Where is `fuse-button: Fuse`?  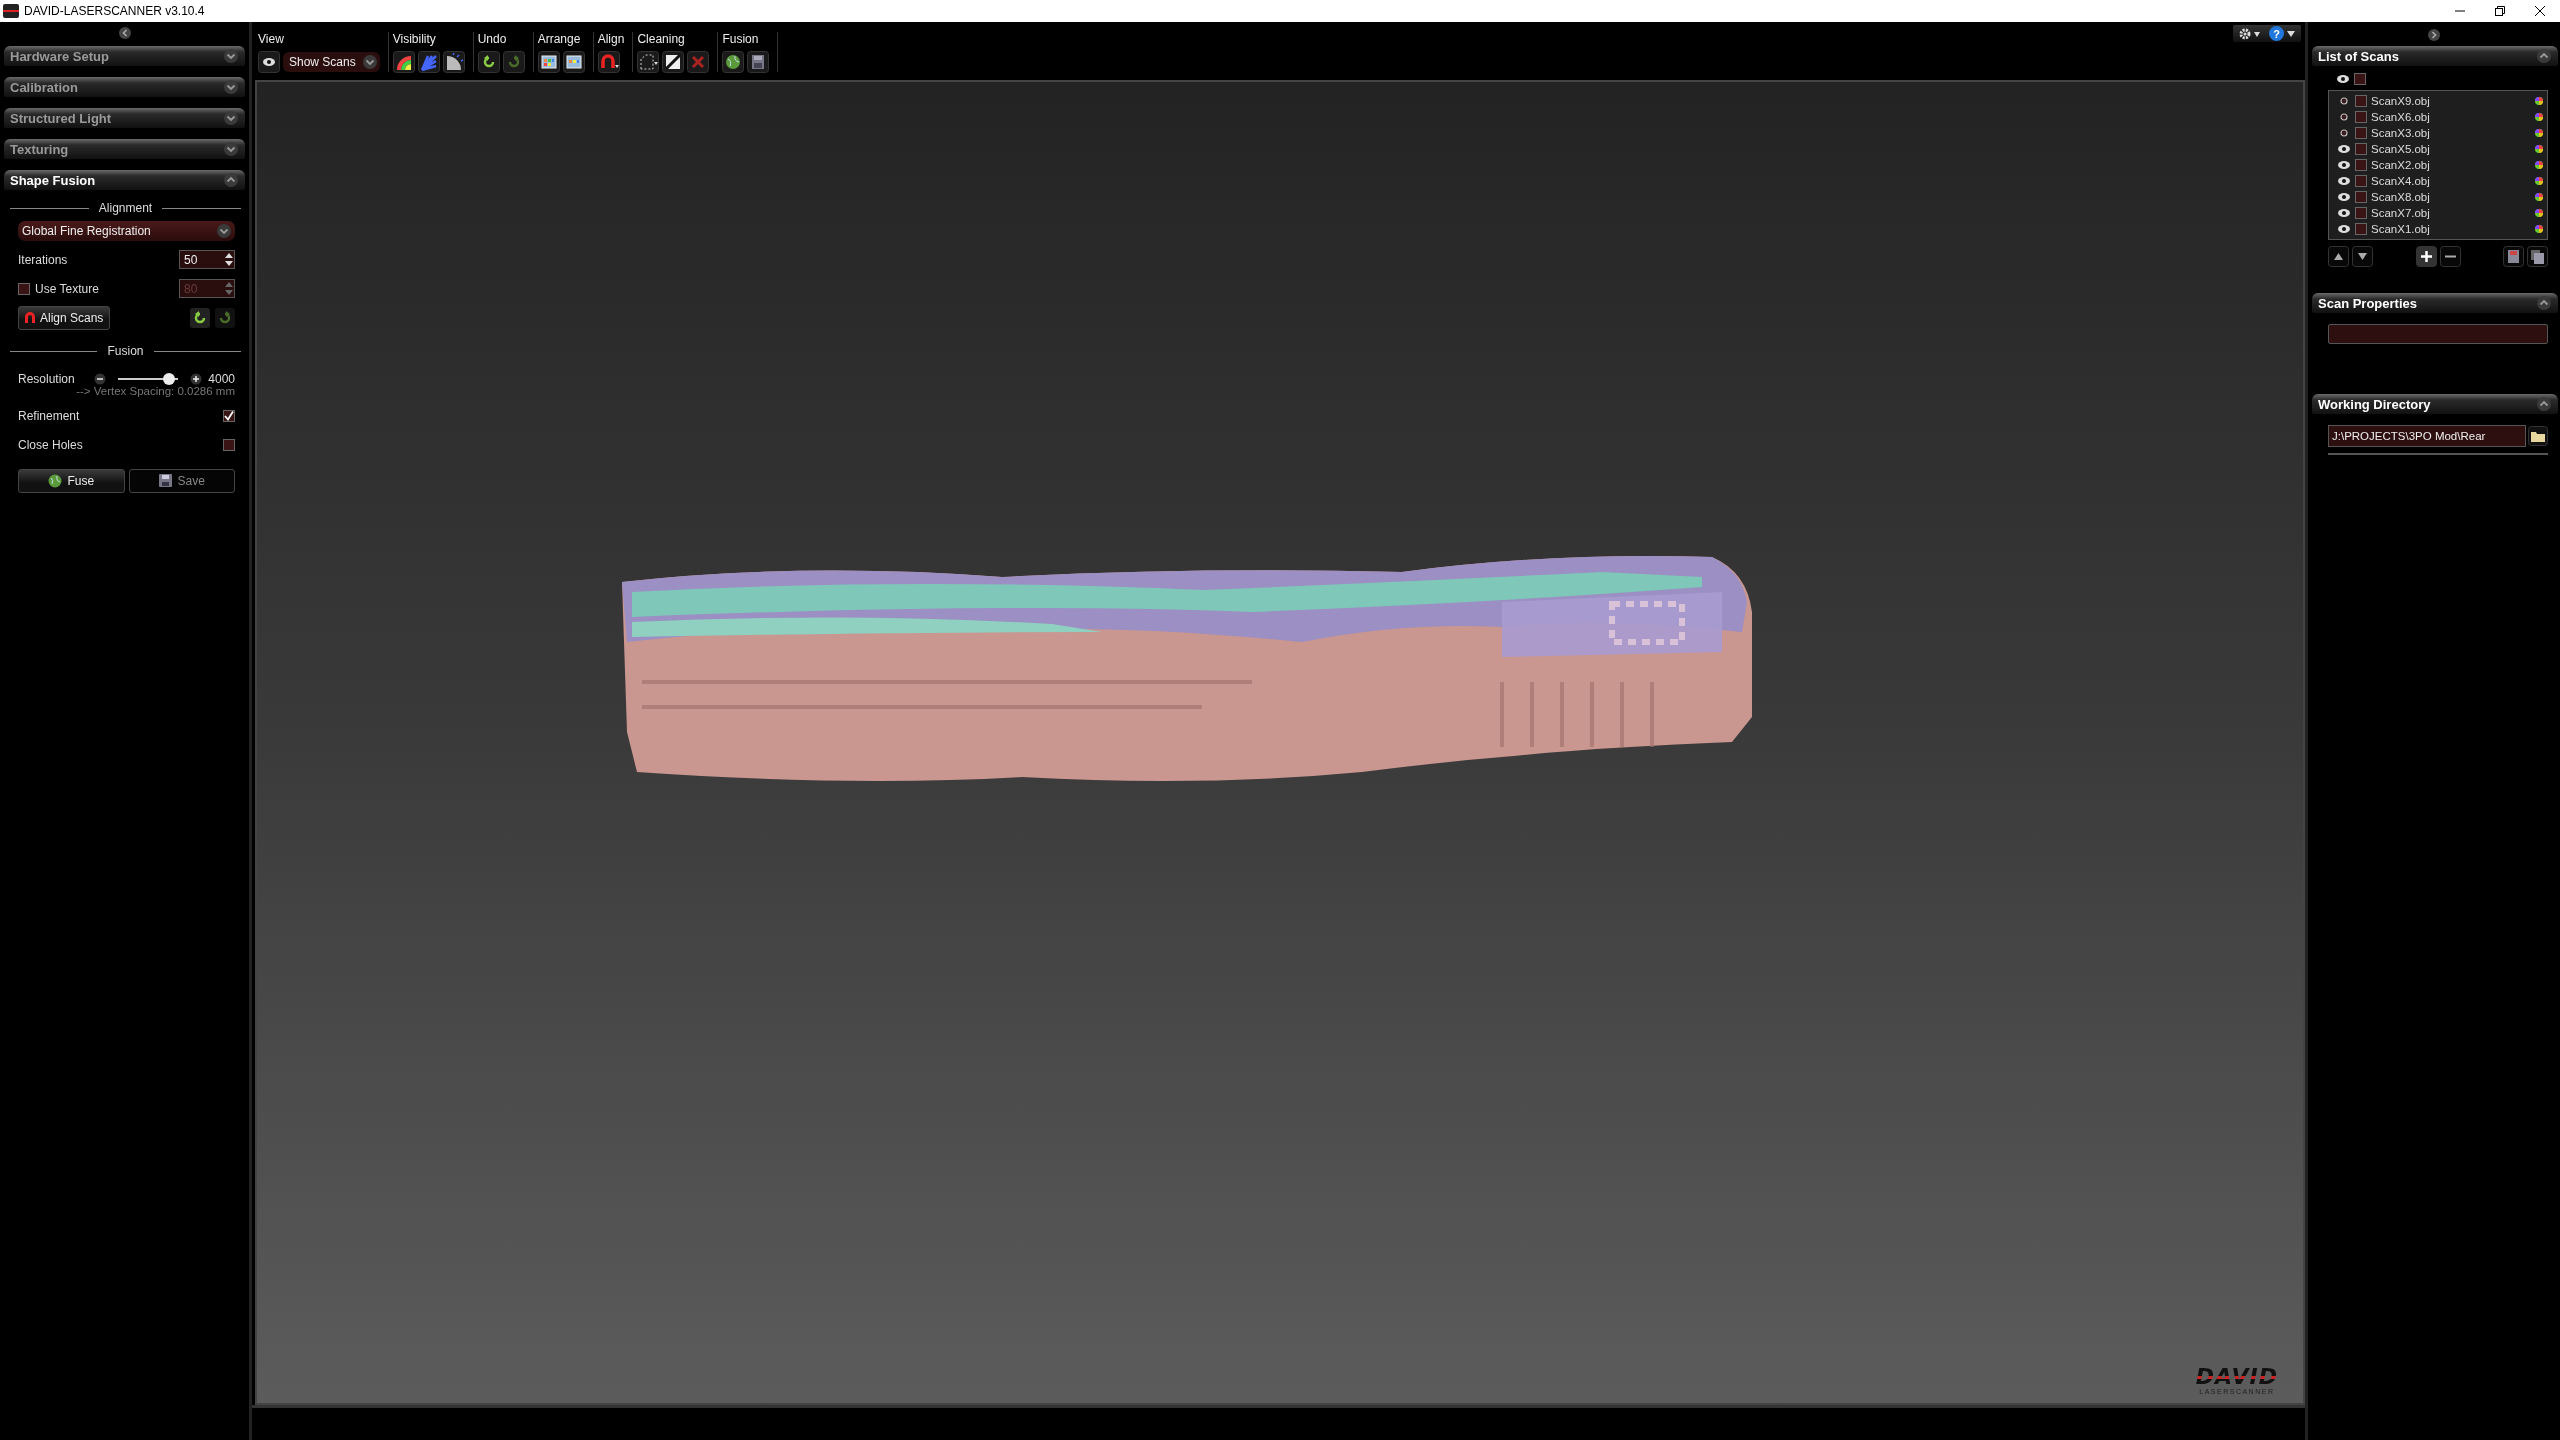
fuse-button: Fuse is located at coordinates (71, 481).